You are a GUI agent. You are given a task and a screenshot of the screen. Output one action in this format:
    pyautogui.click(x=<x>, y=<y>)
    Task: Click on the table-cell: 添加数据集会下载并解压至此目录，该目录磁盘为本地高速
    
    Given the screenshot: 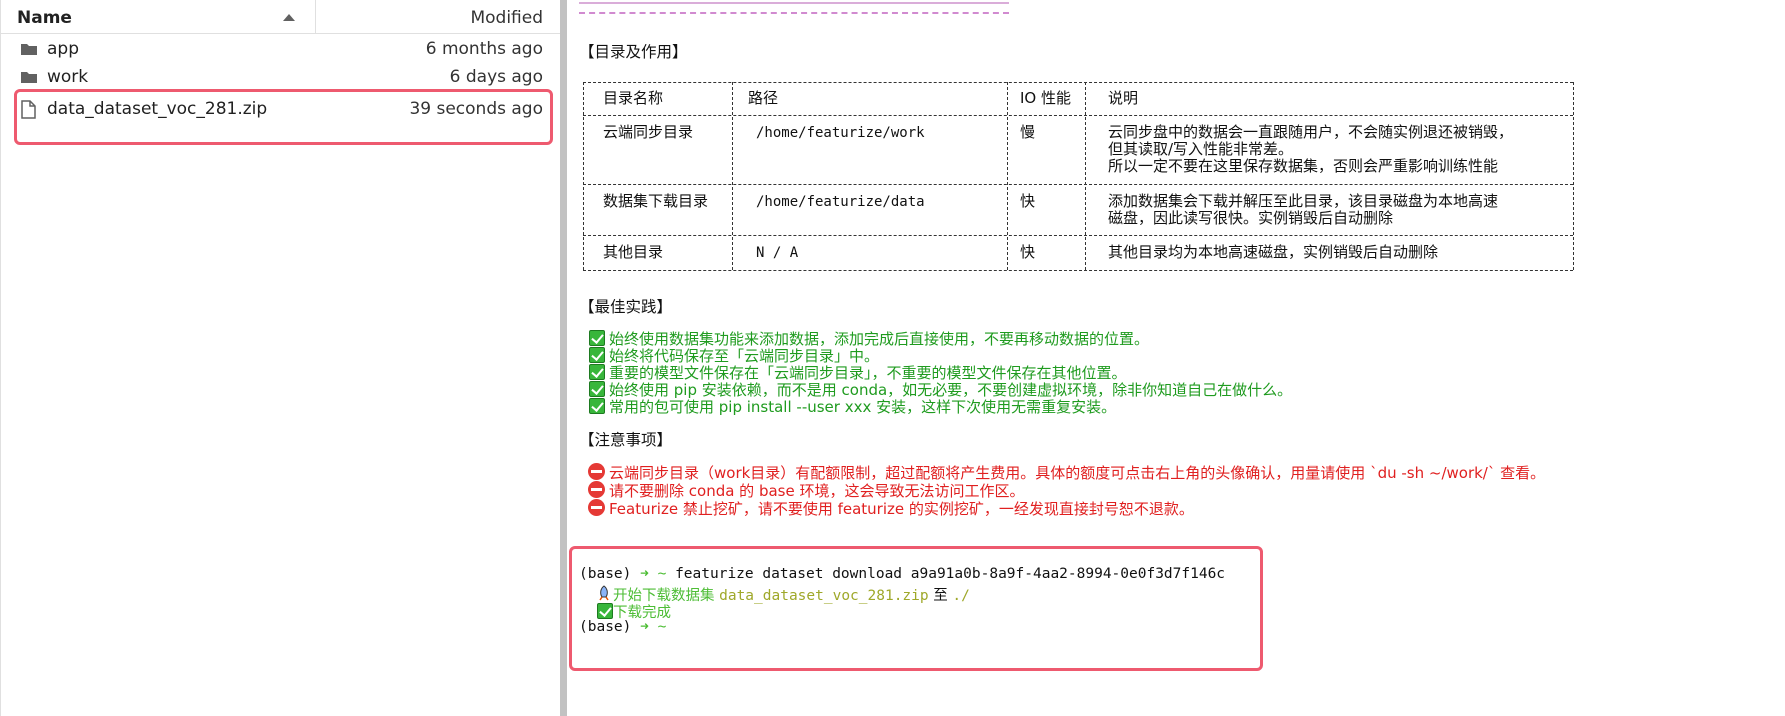 What is the action you would take?
    pyautogui.click(x=1303, y=201)
    